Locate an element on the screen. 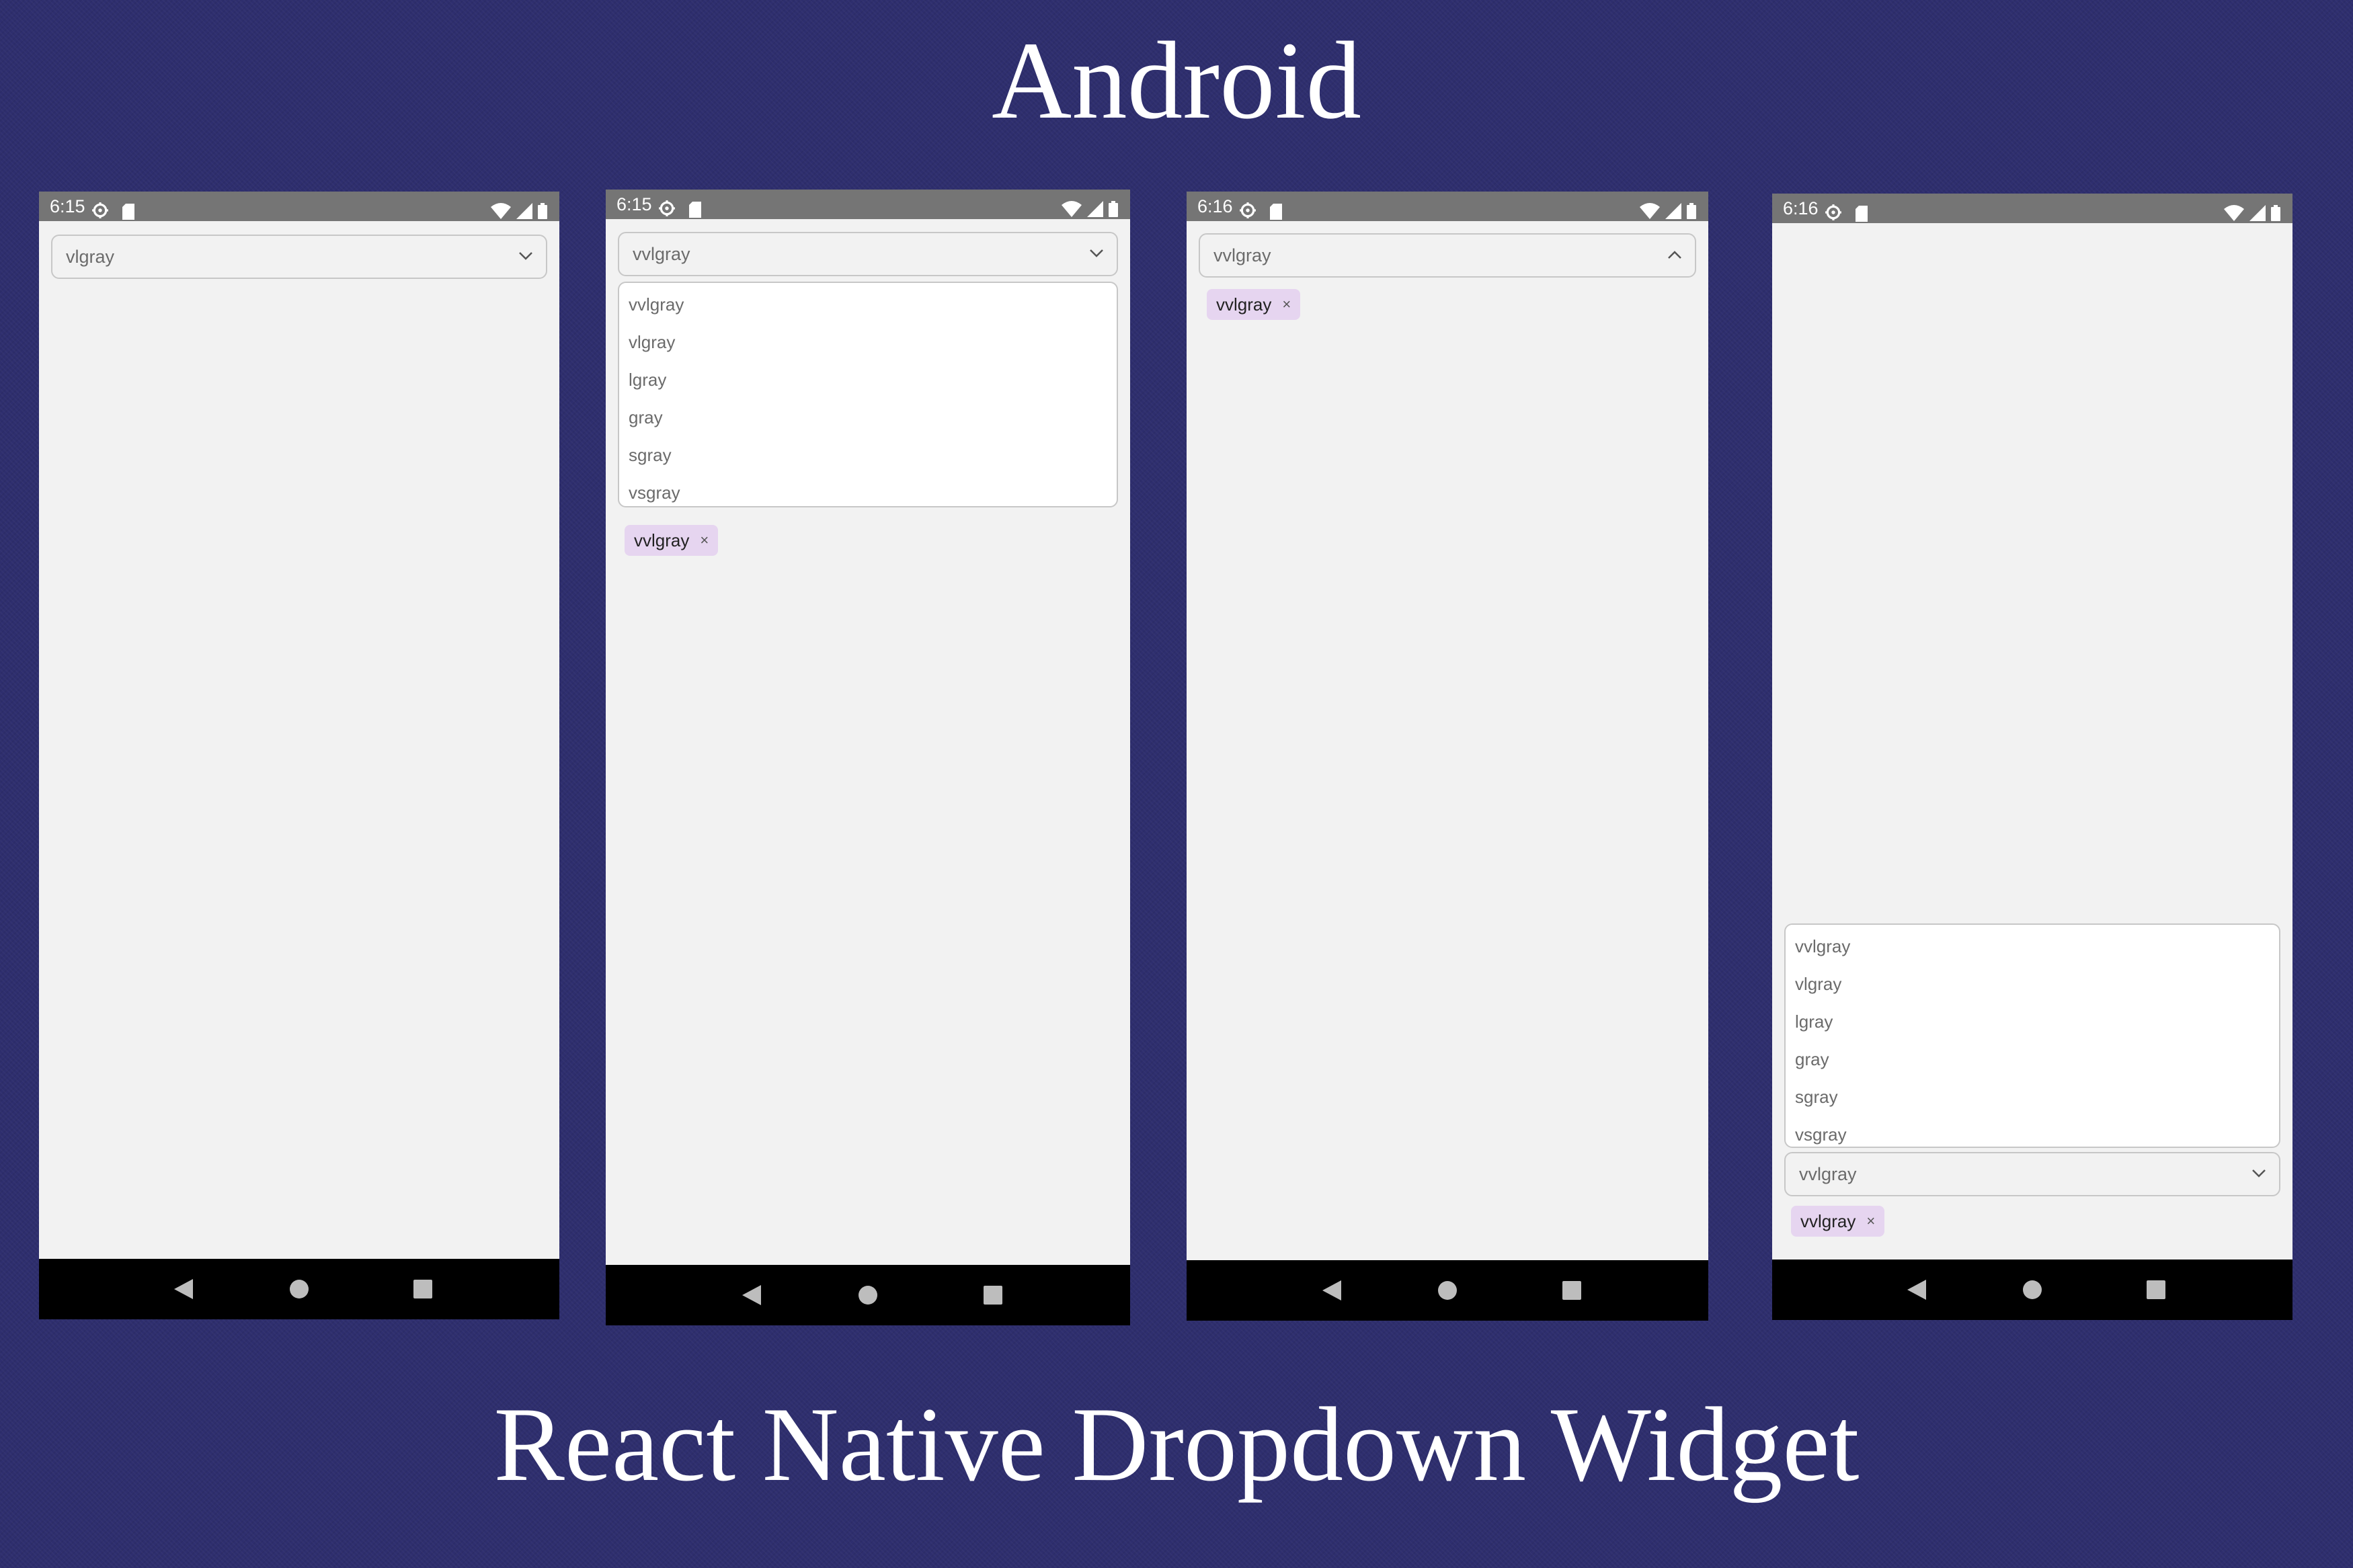  dropdown-select: vlgray is located at coordinates (299, 257).